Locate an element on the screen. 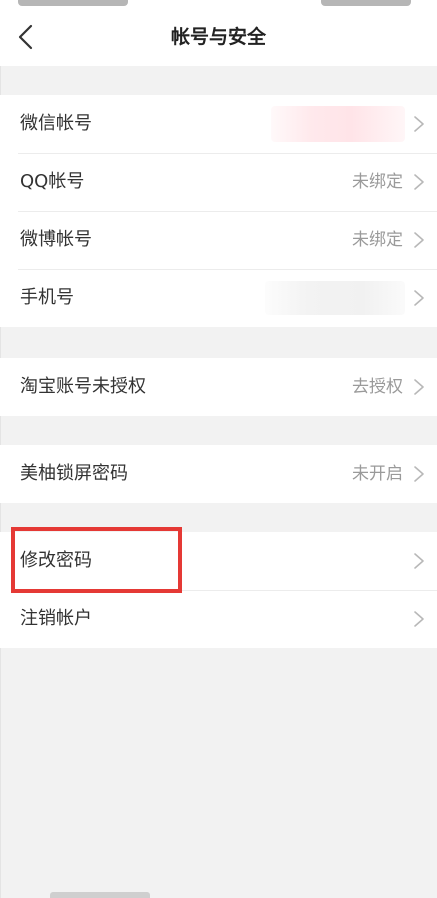 Image resolution: width=437 pixels, height=898 pixels. row-label: 手机号 is located at coordinates (47, 297).